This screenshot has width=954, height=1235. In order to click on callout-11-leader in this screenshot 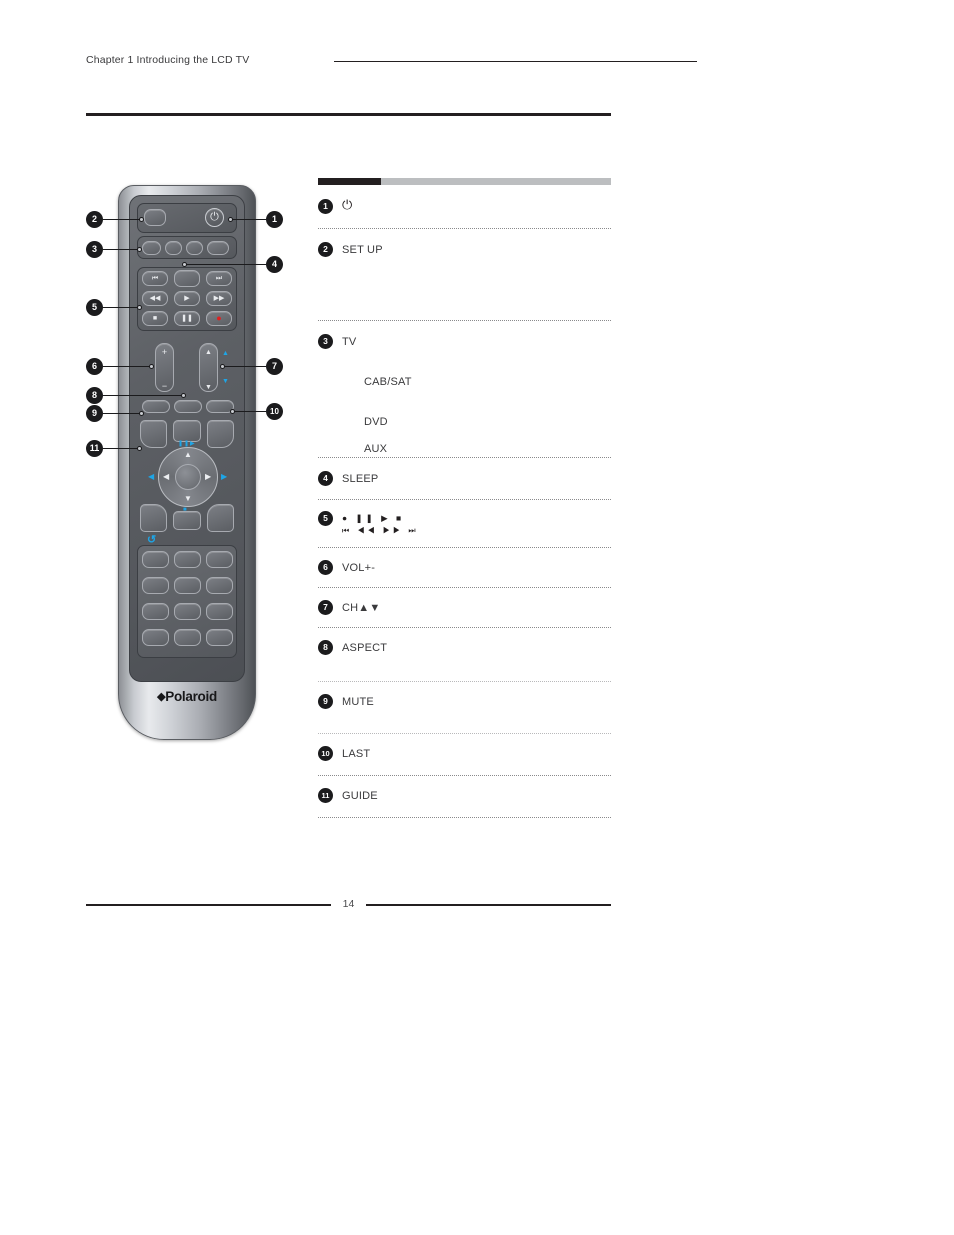, I will do `click(121, 449)`.